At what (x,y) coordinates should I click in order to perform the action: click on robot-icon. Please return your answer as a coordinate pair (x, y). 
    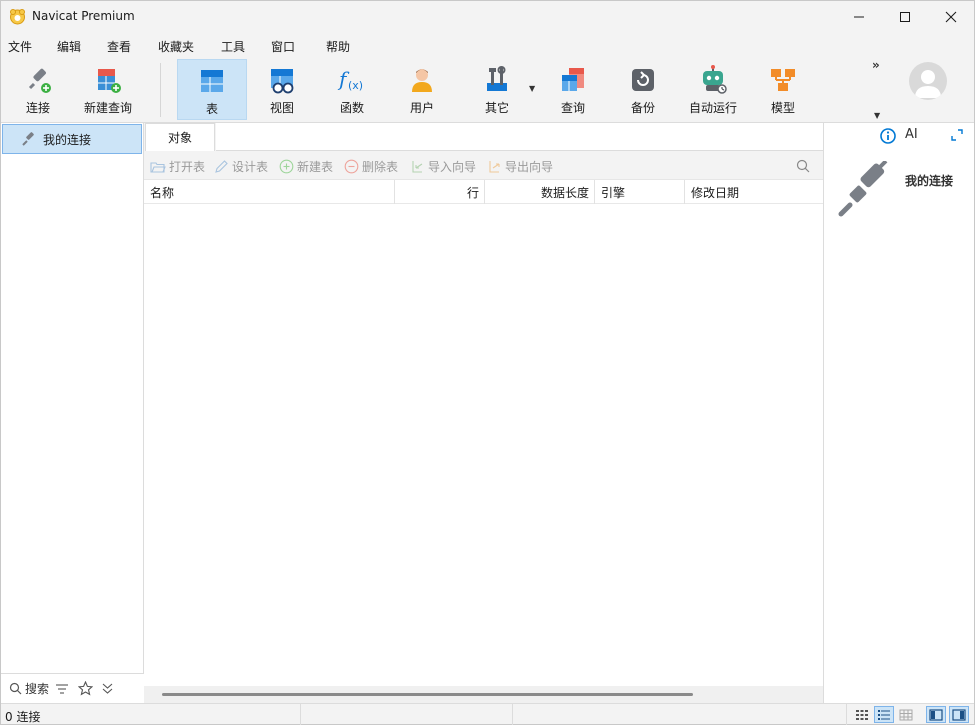
    Looking at the image, I should click on (715, 79).